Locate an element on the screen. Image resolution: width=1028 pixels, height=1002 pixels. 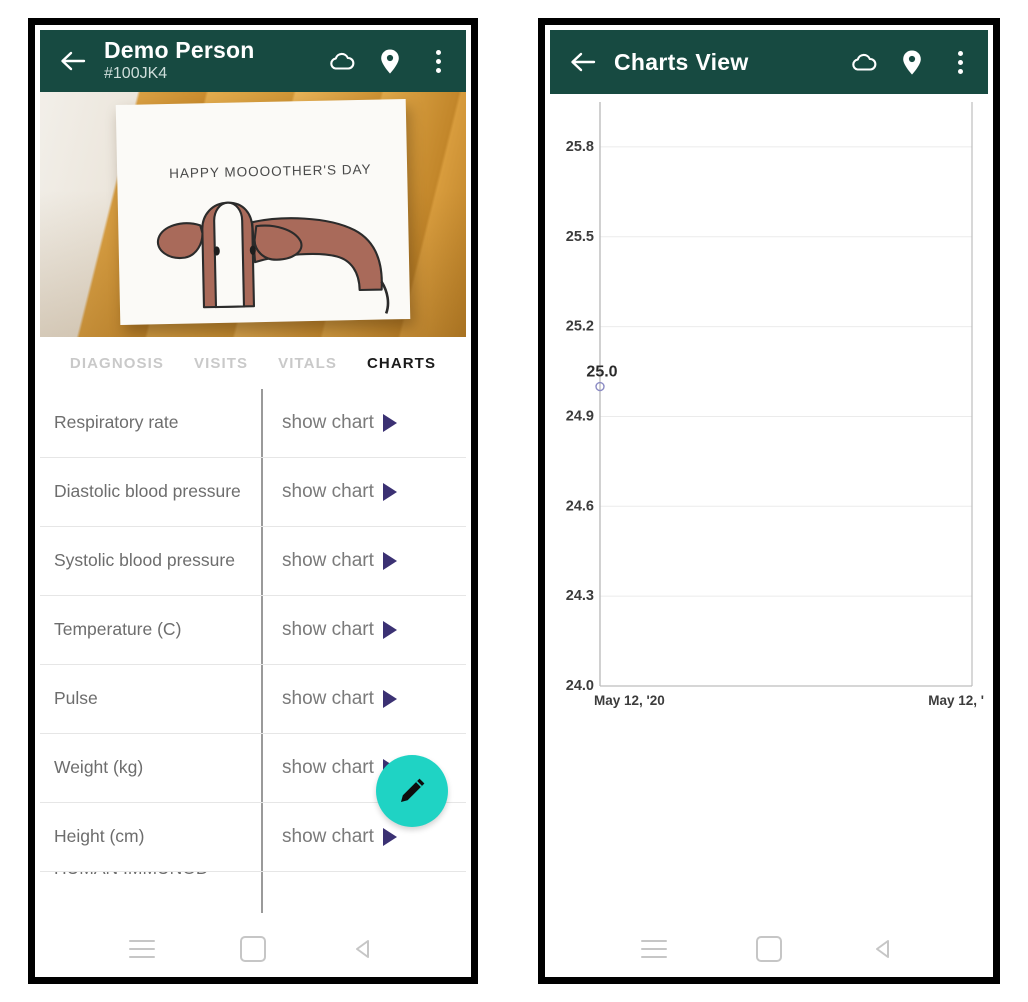
left-appbar: Demo Person #100JK4 is located at coordinates (253, 61).